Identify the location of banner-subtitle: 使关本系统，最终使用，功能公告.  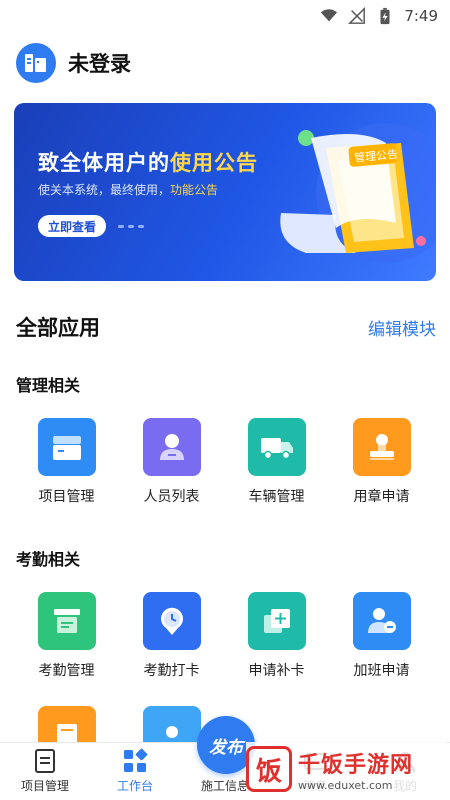
(128, 189).